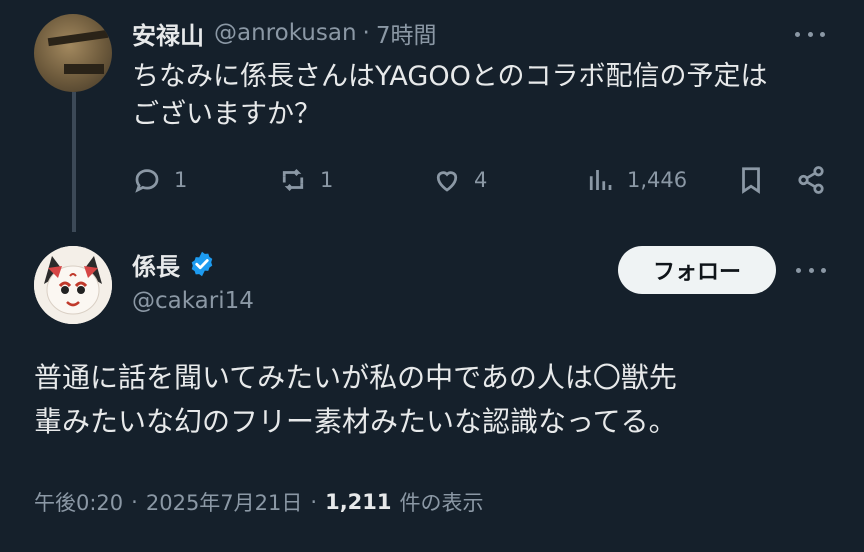 The height and width of the screenshot is (552, 864). Describe the element at coordinates (168, 33) in the screenshot. I see `reply-author-name: 安禄山` at that location.